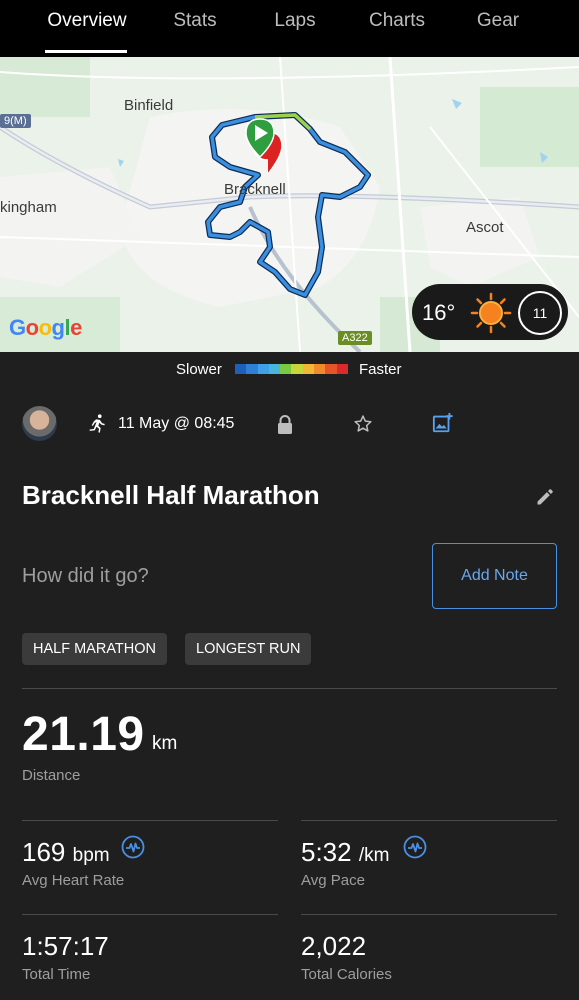 This screenshot has height=1000, width=579. What do you see at coordinates (28, 207) in the screenshot?
I see `place-label-wokingham: kingham` at bounding box center [28, 207].